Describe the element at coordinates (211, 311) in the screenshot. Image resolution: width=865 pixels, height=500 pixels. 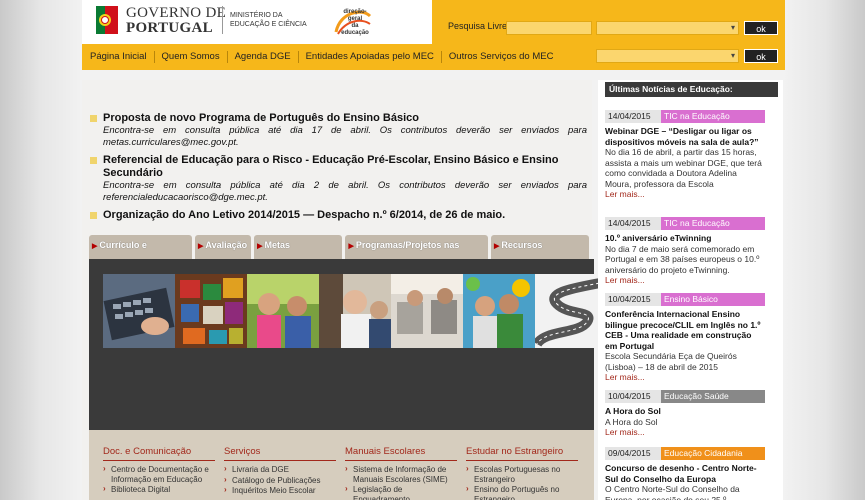
I see `mosaic-photo` at that location.